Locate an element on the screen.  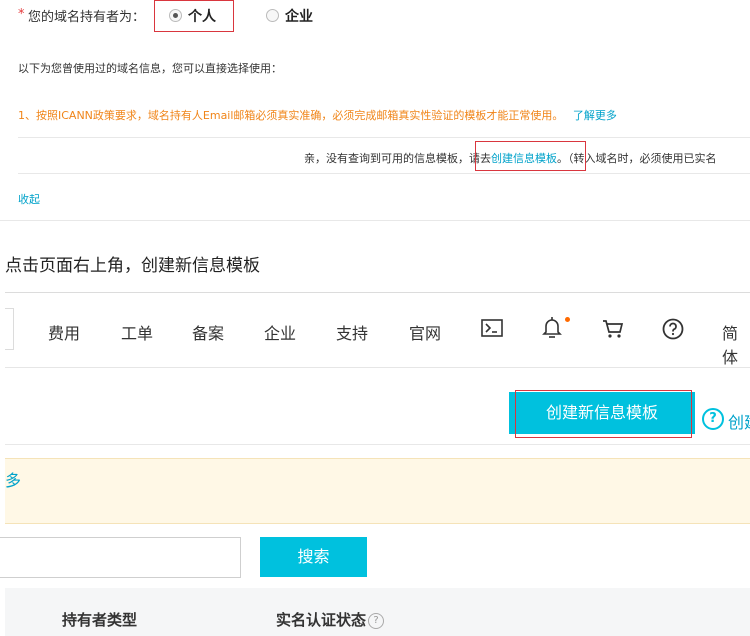
table-header: 持有者类型 实名认证状态? is located at coordinates (377, 612).